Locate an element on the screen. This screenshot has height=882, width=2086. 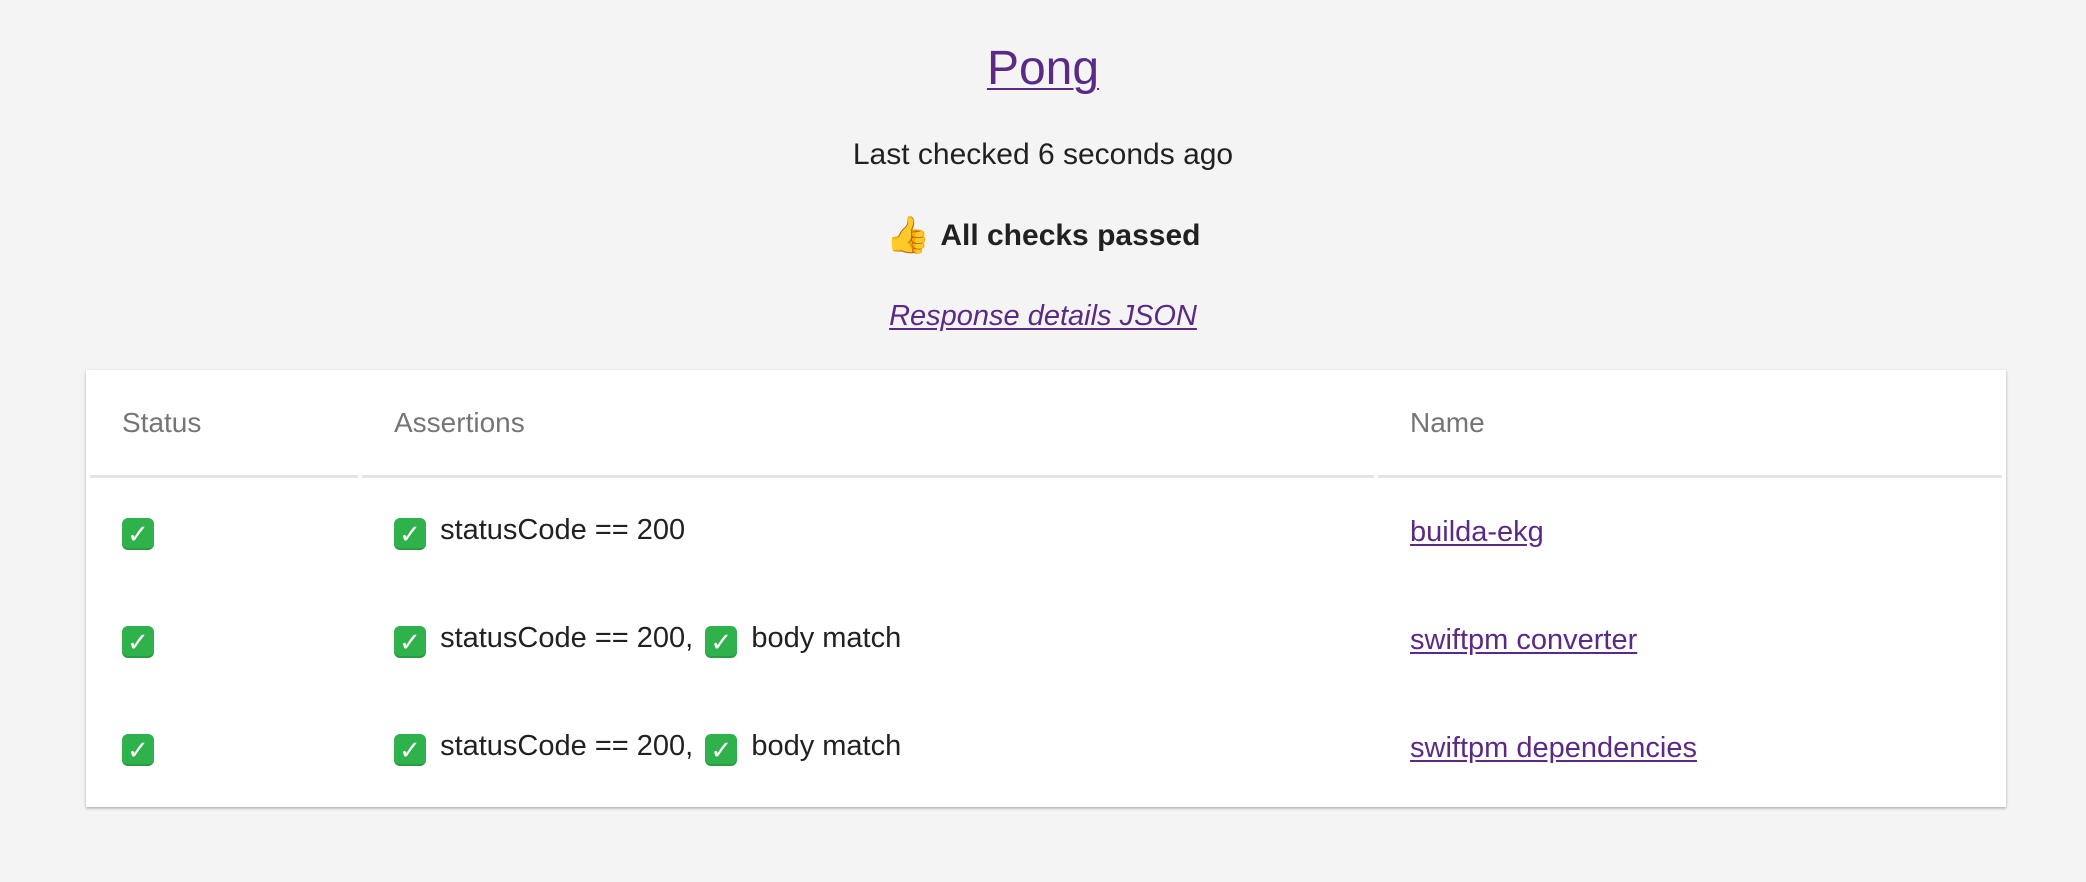
response-details-json-link: Response details JSON is located at coordinates (1043, 316).